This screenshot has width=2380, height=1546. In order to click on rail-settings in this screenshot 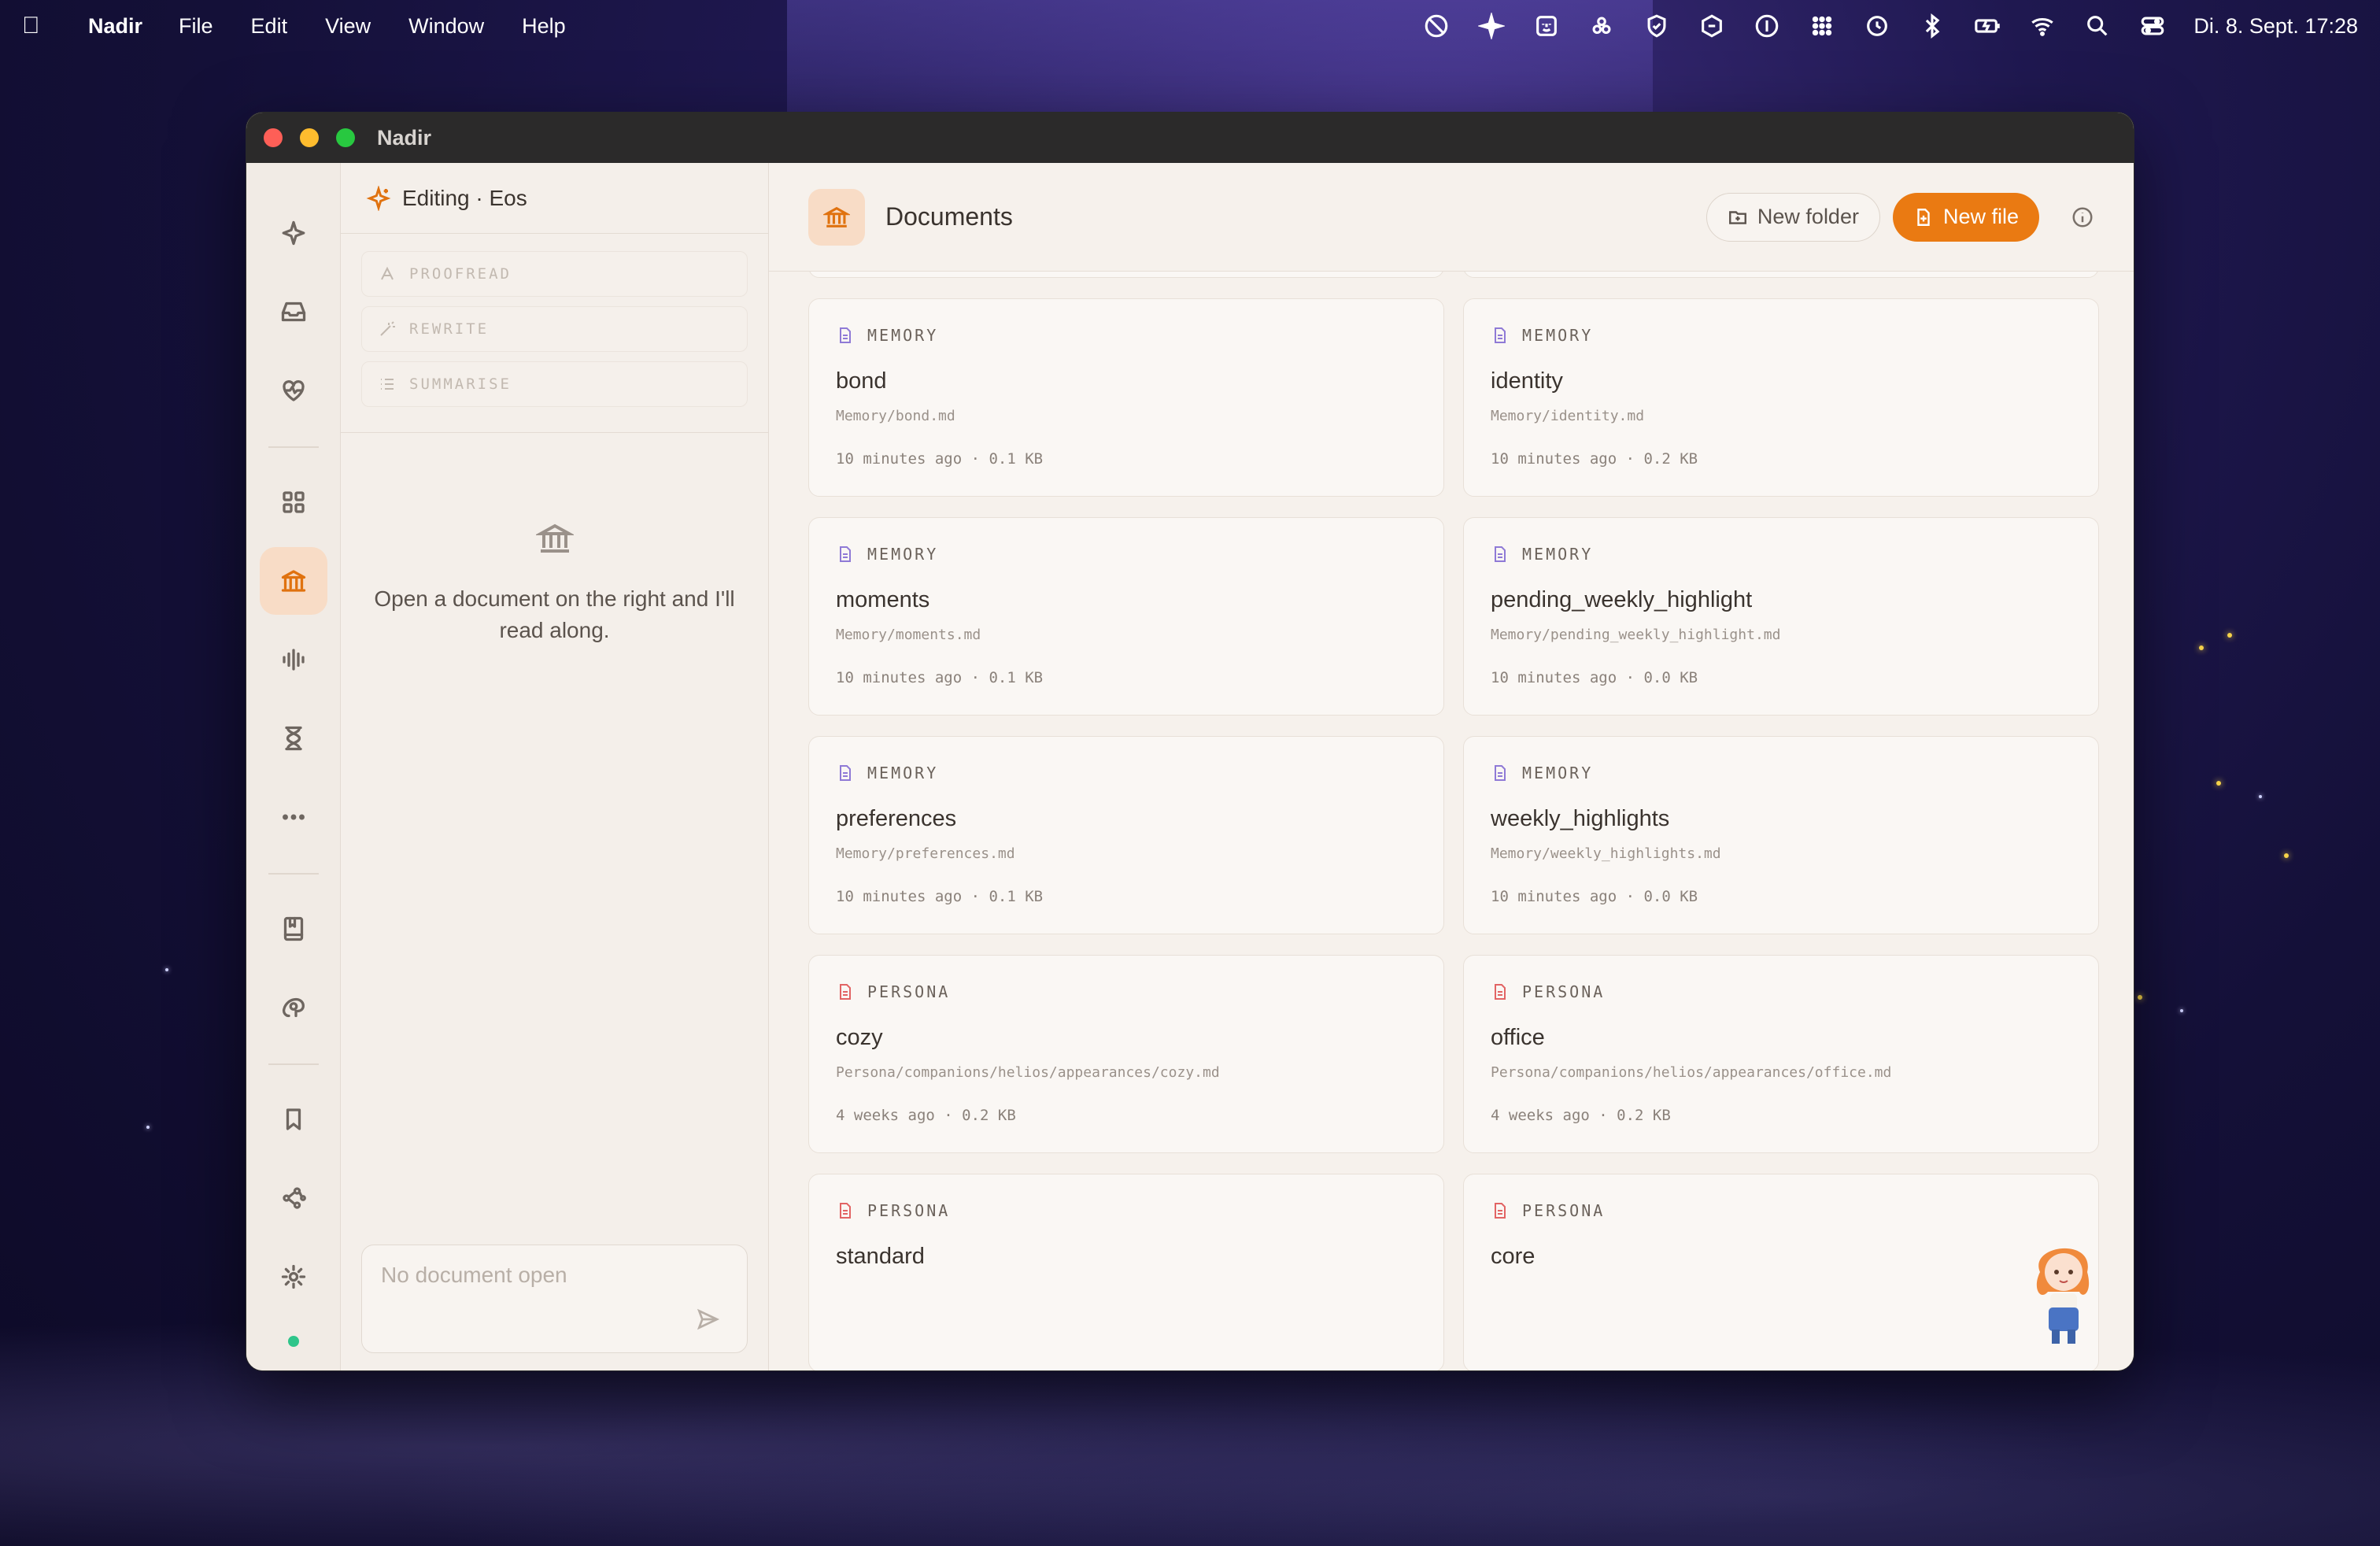, I will do `click(293, 1277)`.